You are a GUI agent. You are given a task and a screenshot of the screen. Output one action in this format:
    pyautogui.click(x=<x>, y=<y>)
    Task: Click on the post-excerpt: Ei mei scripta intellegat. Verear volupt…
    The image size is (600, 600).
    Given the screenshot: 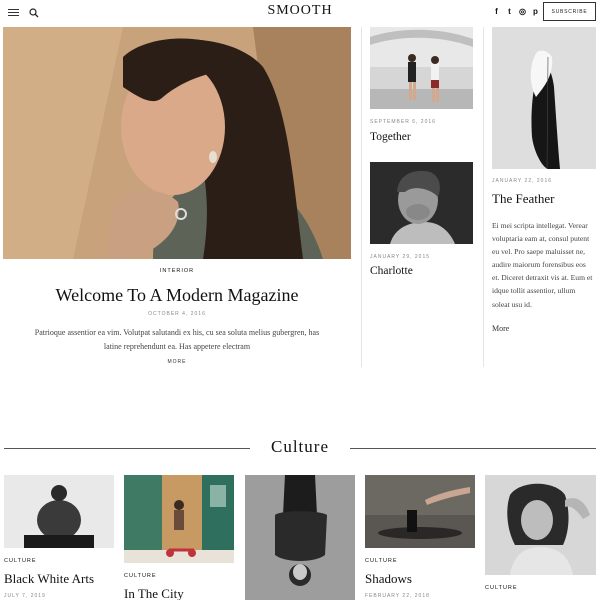 What is the action you would take?
    pyautogui.click(x=542, y=265)
    